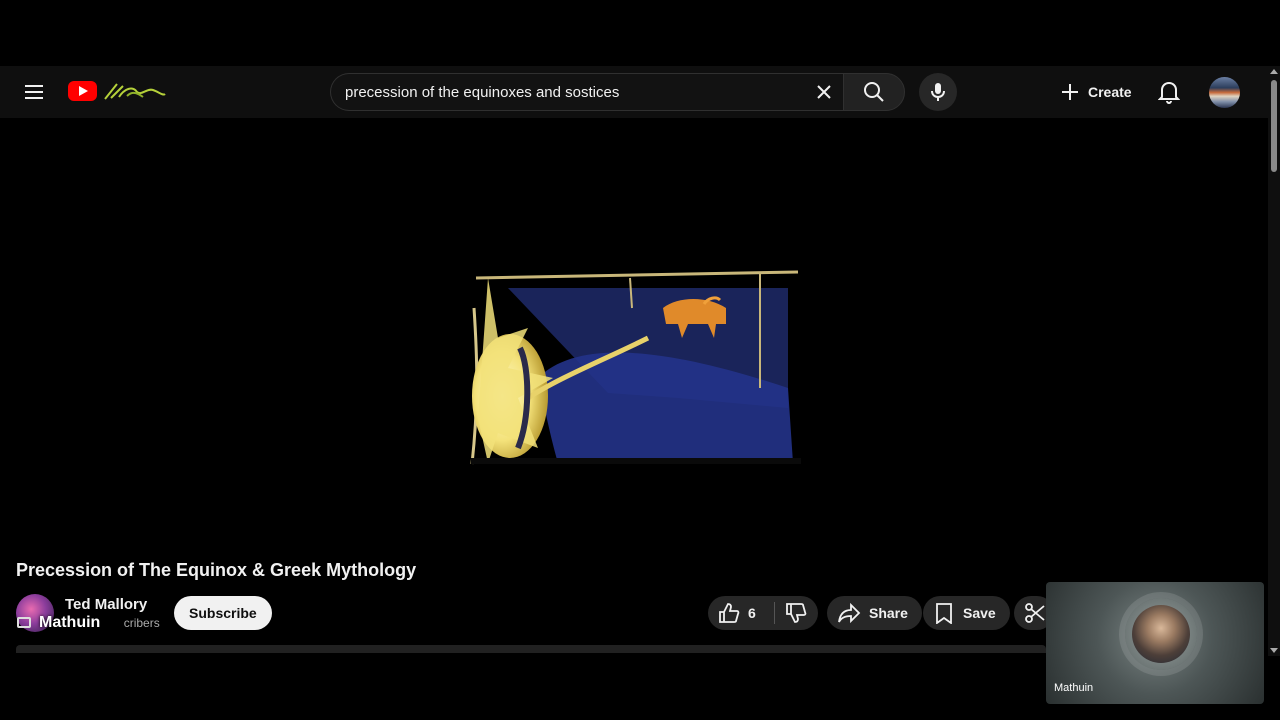 This screenshot has height=720, width=1280. I want to click on channel-doodle-logo, so click(135, 91).